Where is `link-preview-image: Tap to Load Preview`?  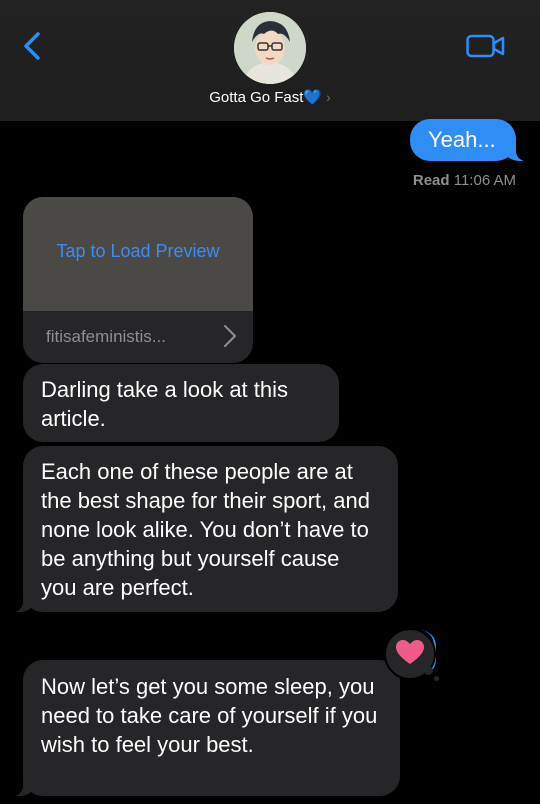 link-preview-image: Tap to Load Preview is located at coordinates (138, 254).